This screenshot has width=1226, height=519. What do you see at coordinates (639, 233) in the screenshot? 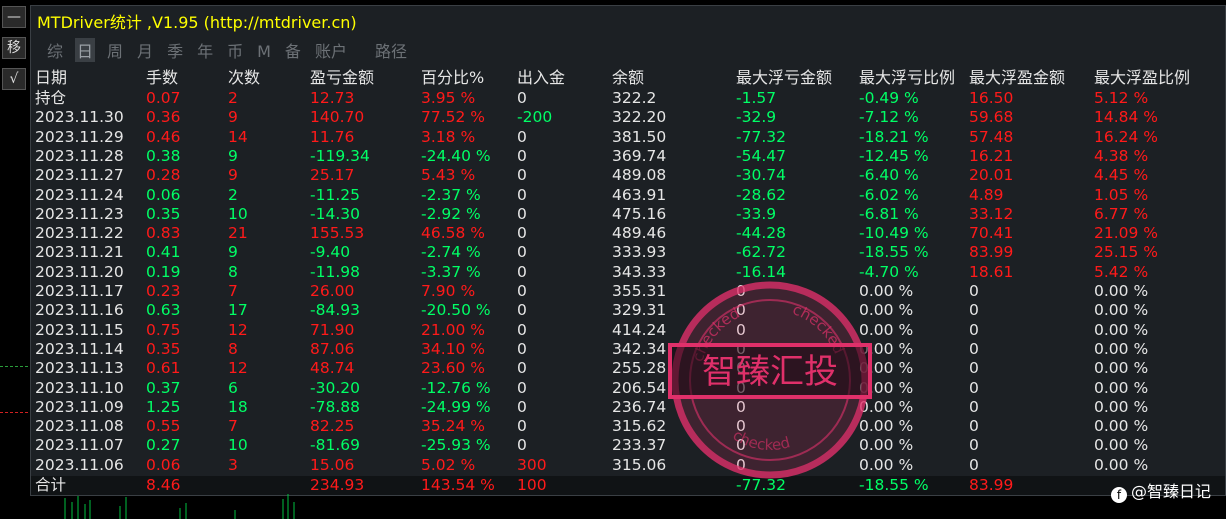
I see `cell-balance: 489.46` at bounding box center [639, 233].